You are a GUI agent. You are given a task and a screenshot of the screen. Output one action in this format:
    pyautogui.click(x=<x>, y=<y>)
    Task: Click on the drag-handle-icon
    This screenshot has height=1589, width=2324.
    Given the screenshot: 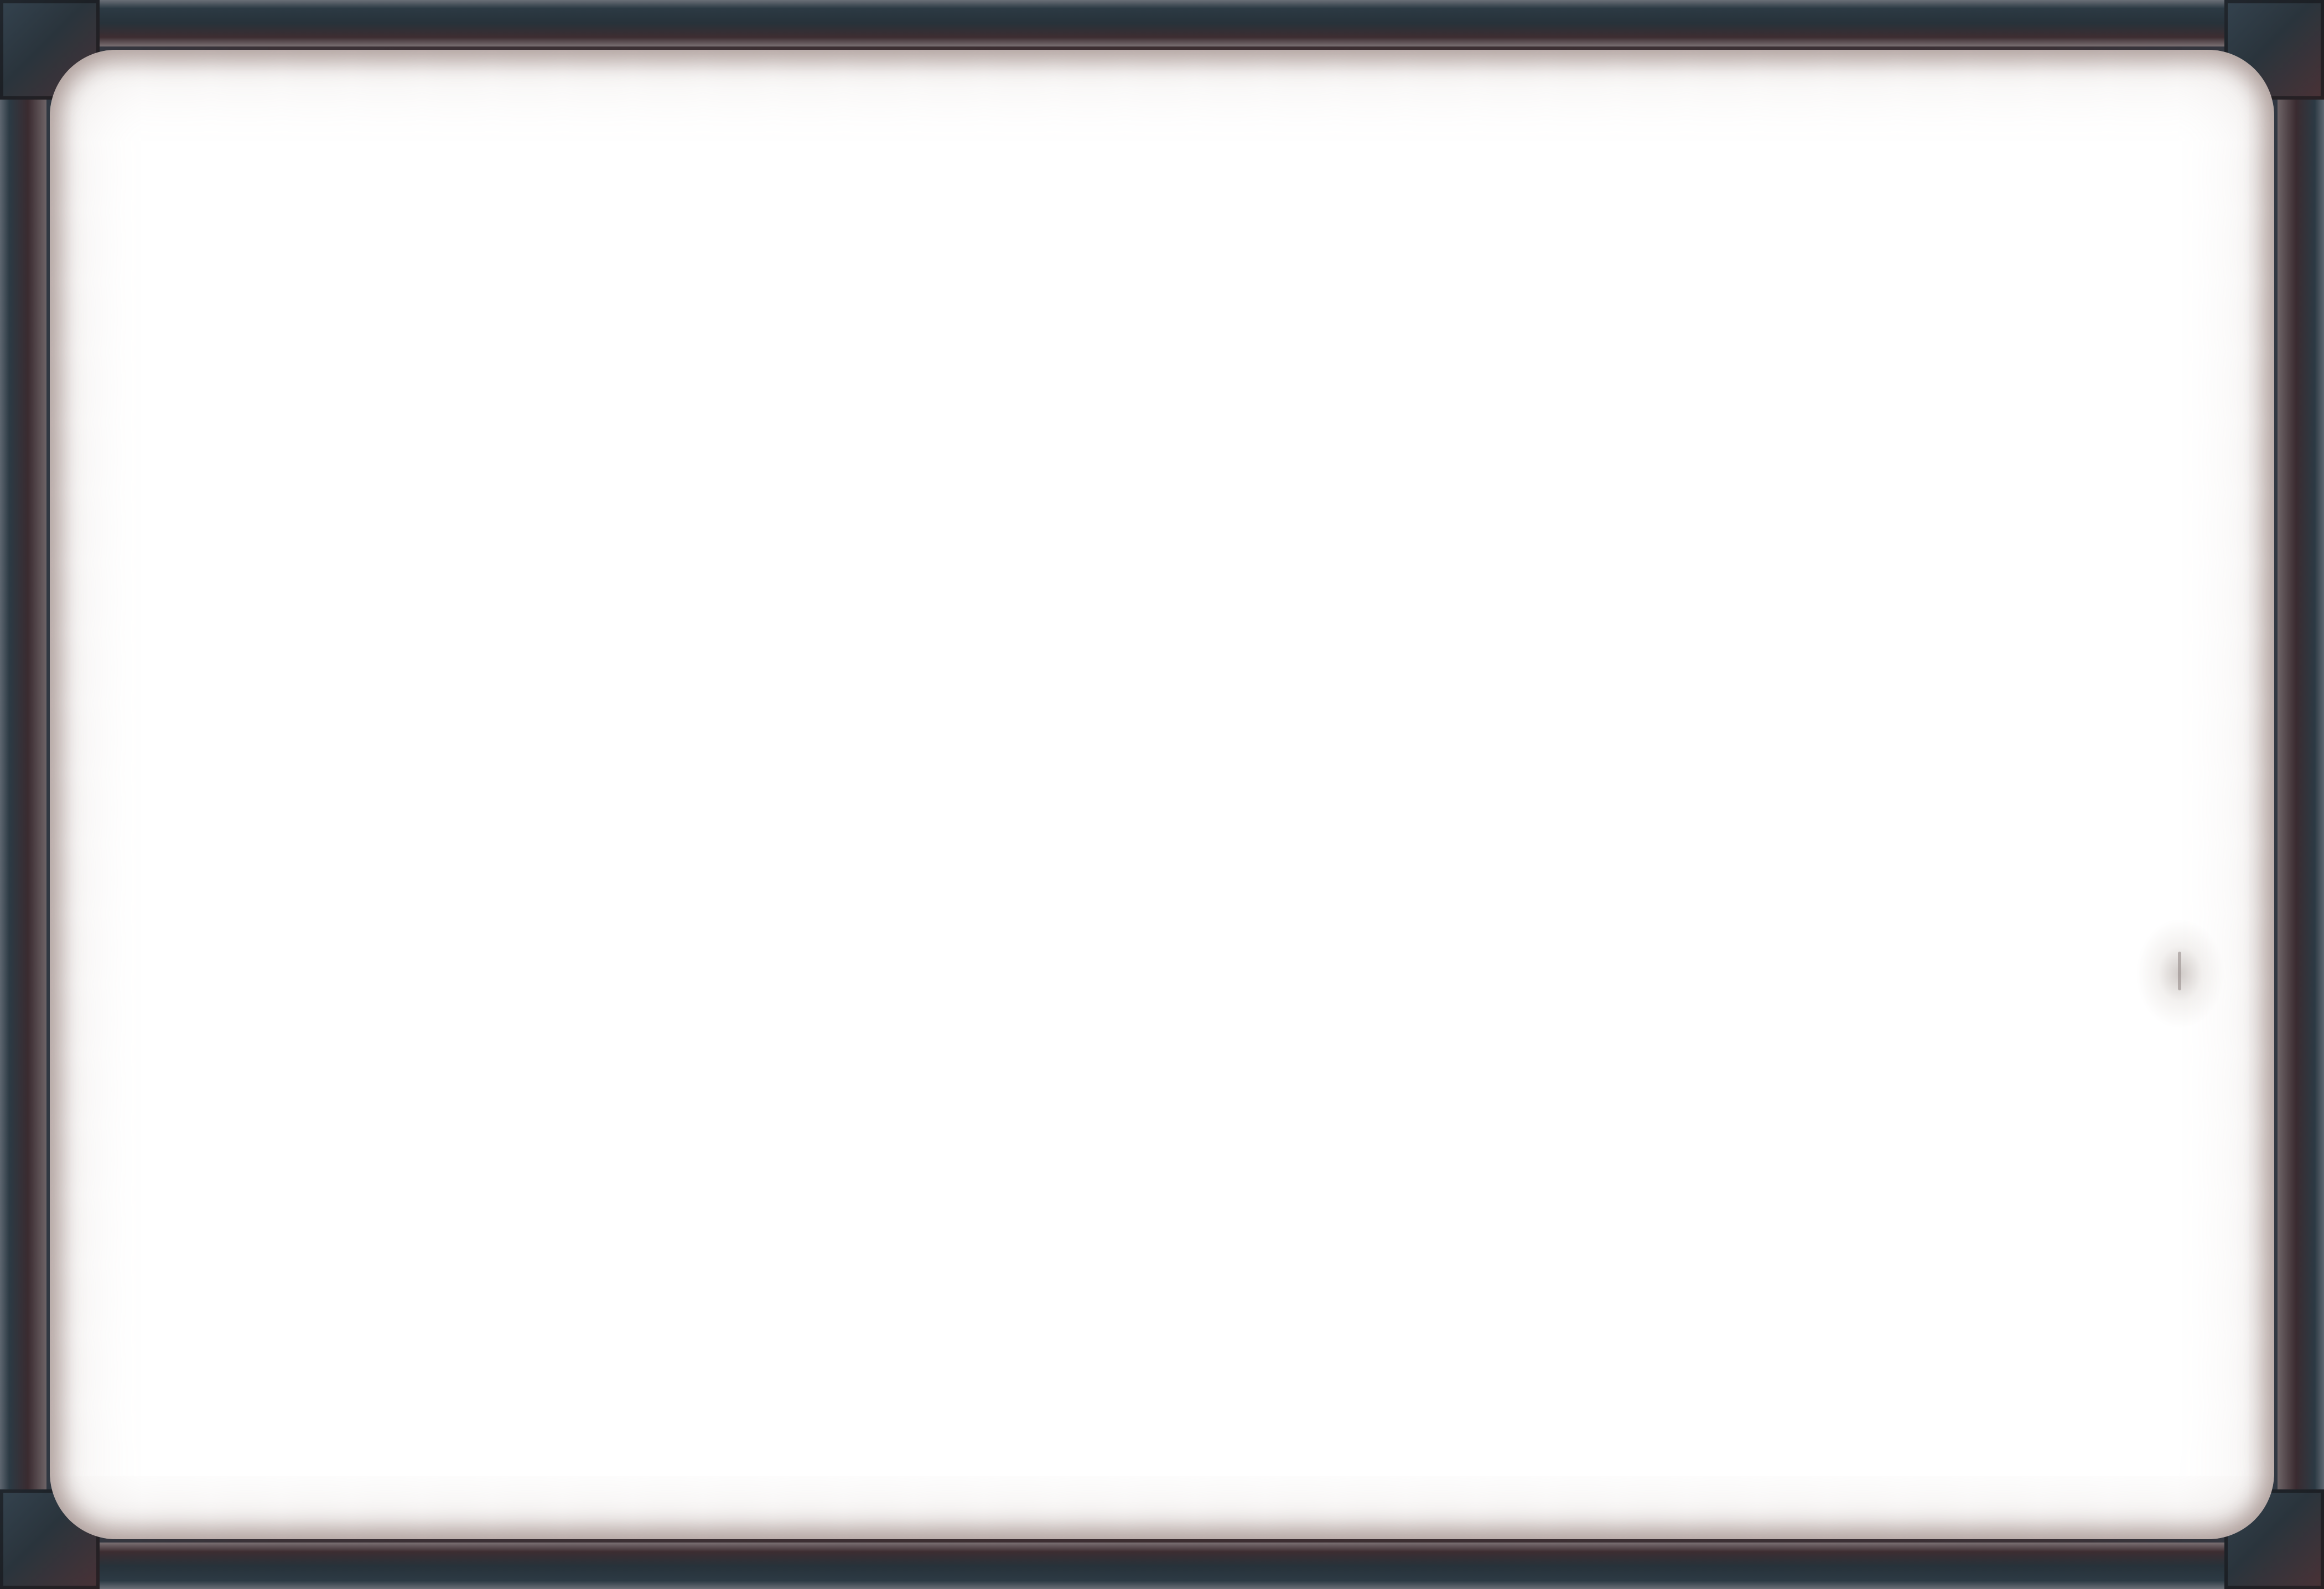 What is the action you would take?
    pyautogui.click(x=2180, y=973)
    